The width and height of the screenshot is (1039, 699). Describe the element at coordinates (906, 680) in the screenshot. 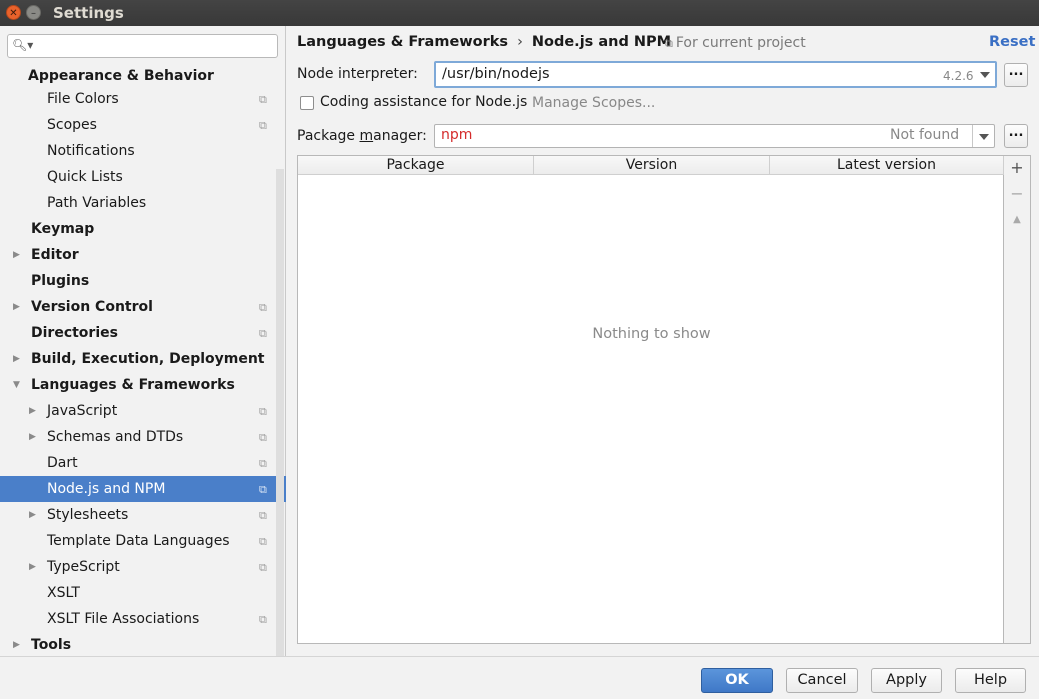

I see `apply-button: Apply` at that location.